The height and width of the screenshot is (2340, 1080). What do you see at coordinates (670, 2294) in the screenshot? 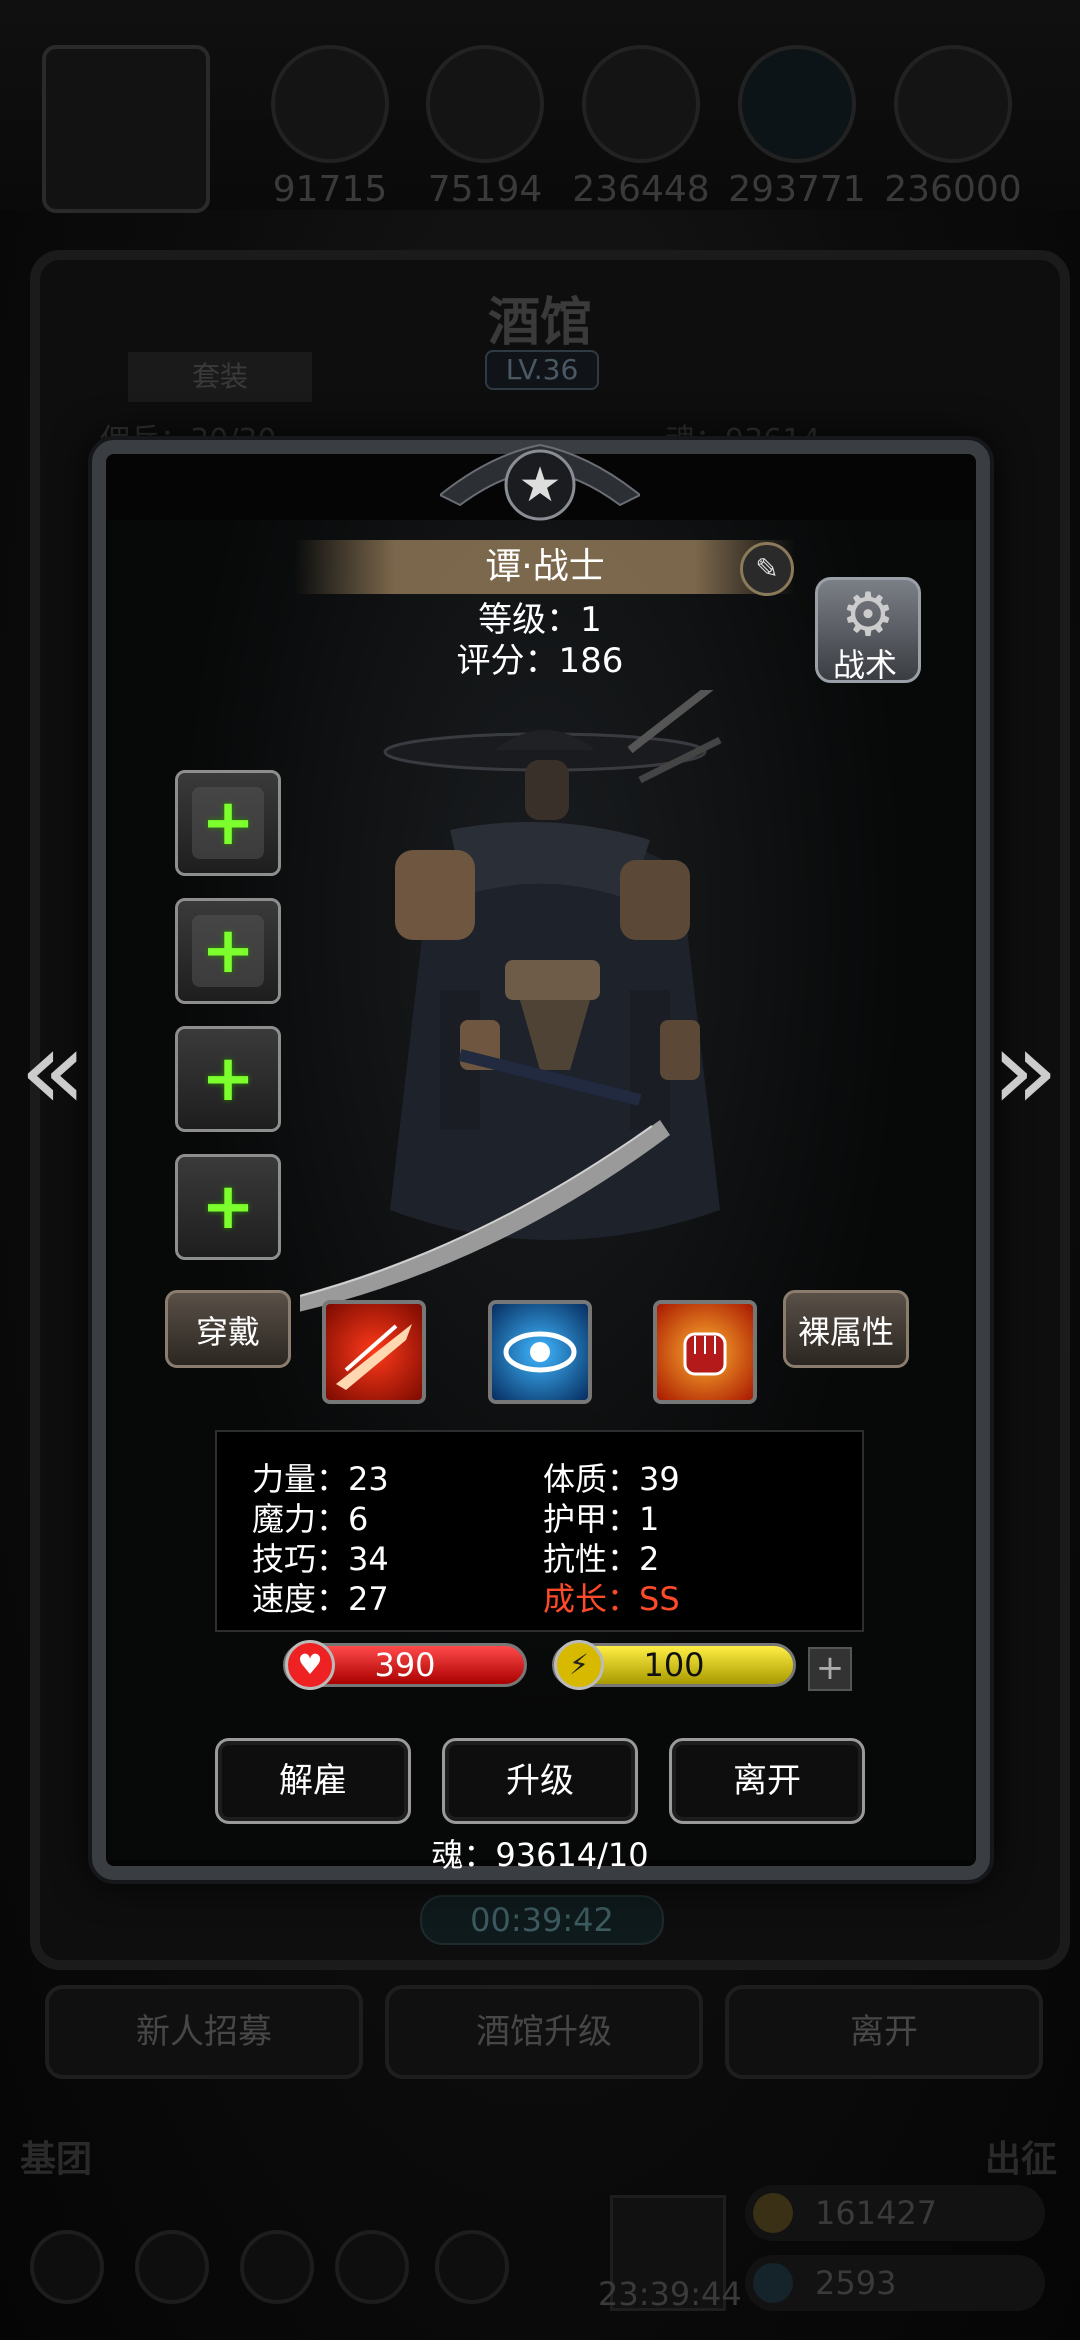
I see `clock: 23:39:44` at bounding box center [670, 2294].